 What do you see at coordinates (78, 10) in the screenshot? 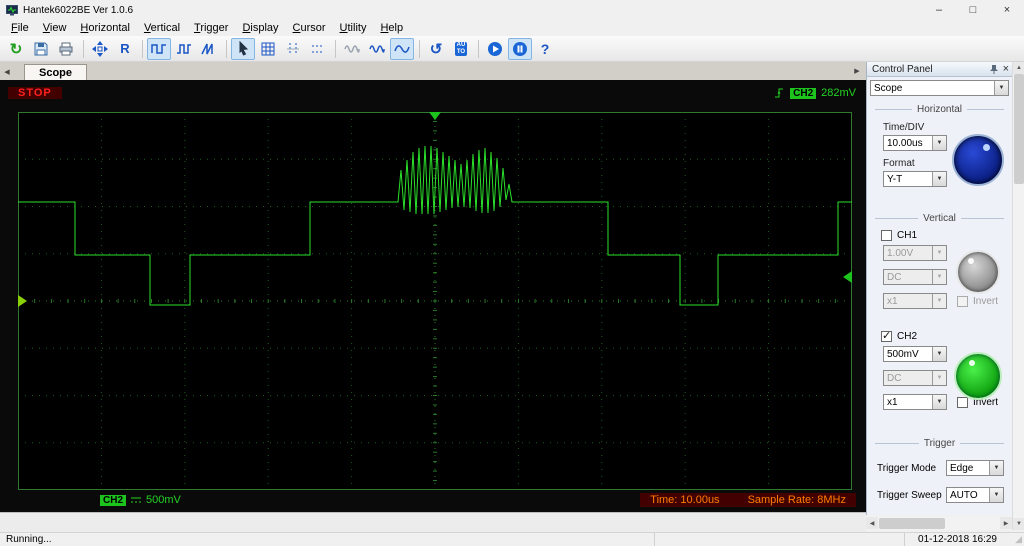
I see `window-title: Hantek6022BE Ver 1.0.6` at bounding box center [78, 10].